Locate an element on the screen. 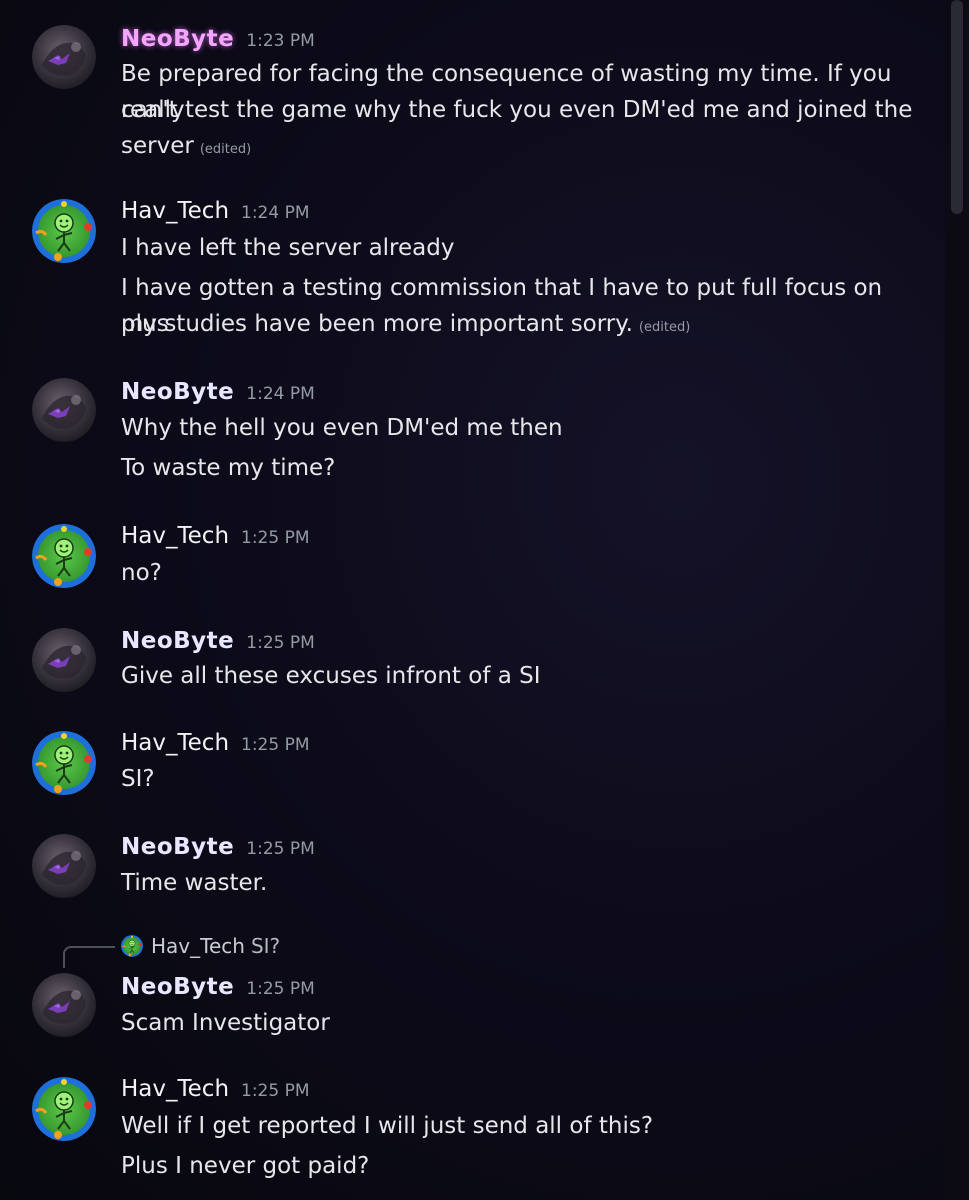  message-text: I have left the server already is located at coordinates (288, 248).